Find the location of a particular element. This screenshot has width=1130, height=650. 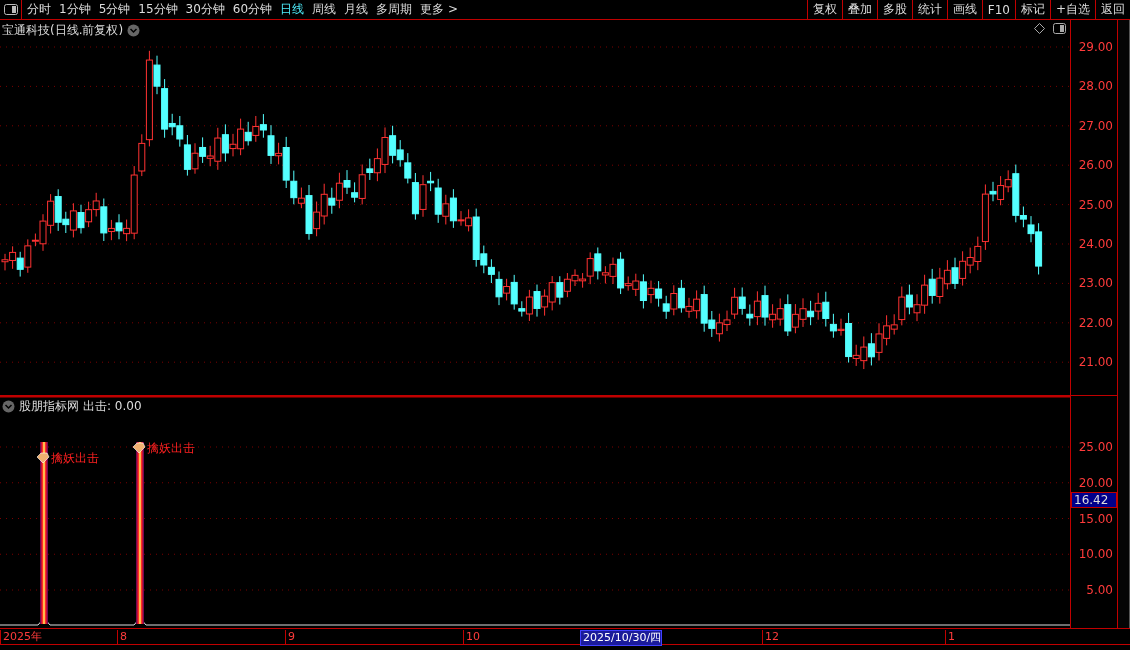

stock-title: 宝通科技(日线.前复权) is located at coordinates (63, 30).